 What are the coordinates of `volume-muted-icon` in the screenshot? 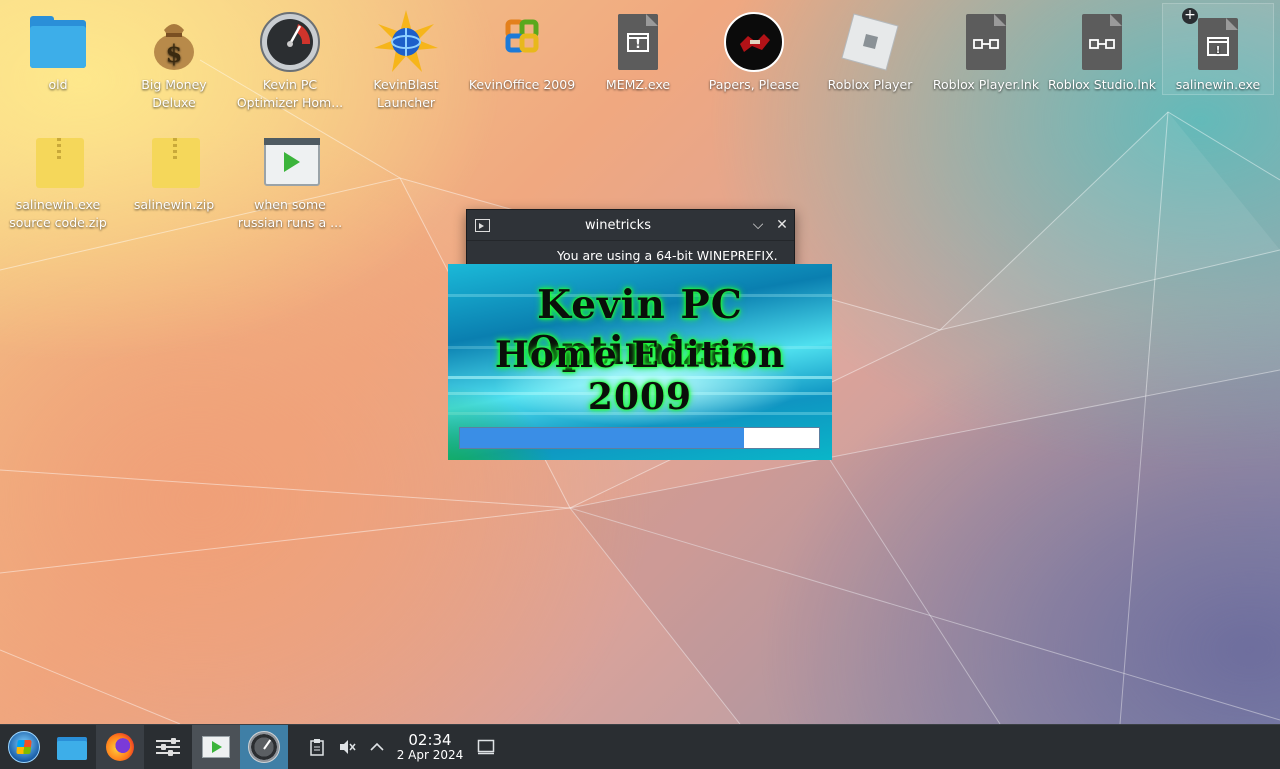 It's located at (347, 747).